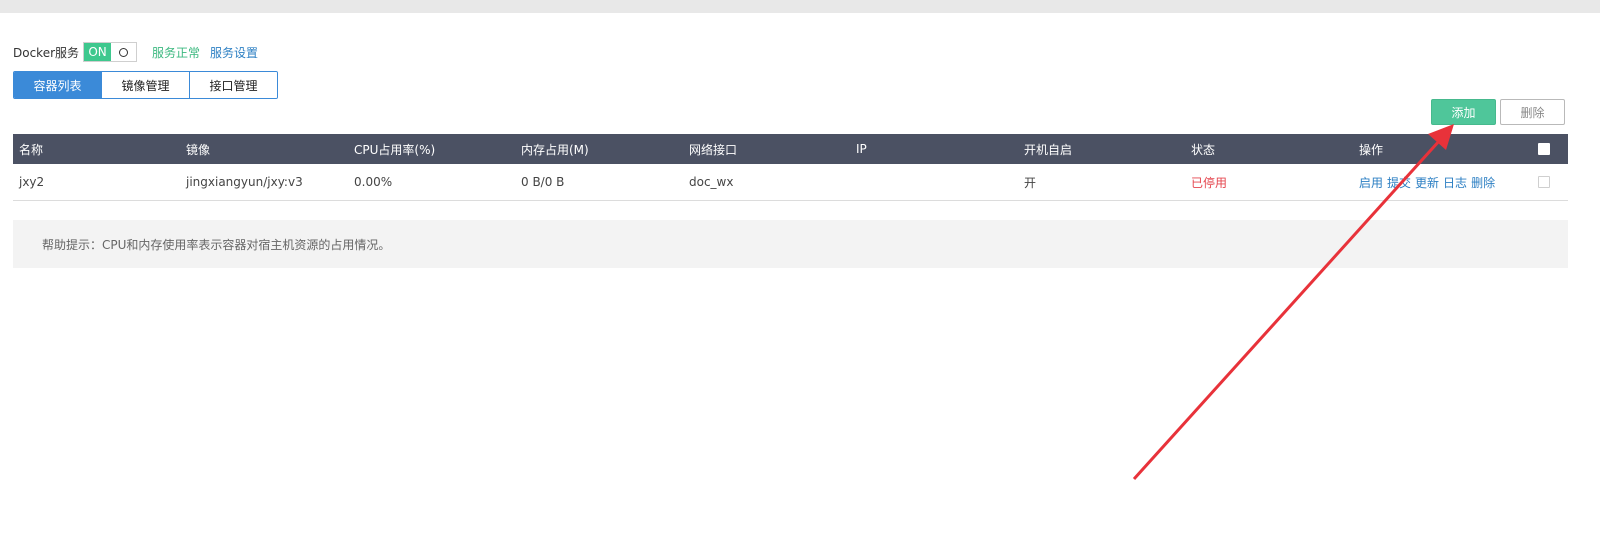 The image size is (1600, 553). What do you see at coordinates (1544, 182) in the screenshot?
I see `row-checkbox` at bounding box center [1544, 182].